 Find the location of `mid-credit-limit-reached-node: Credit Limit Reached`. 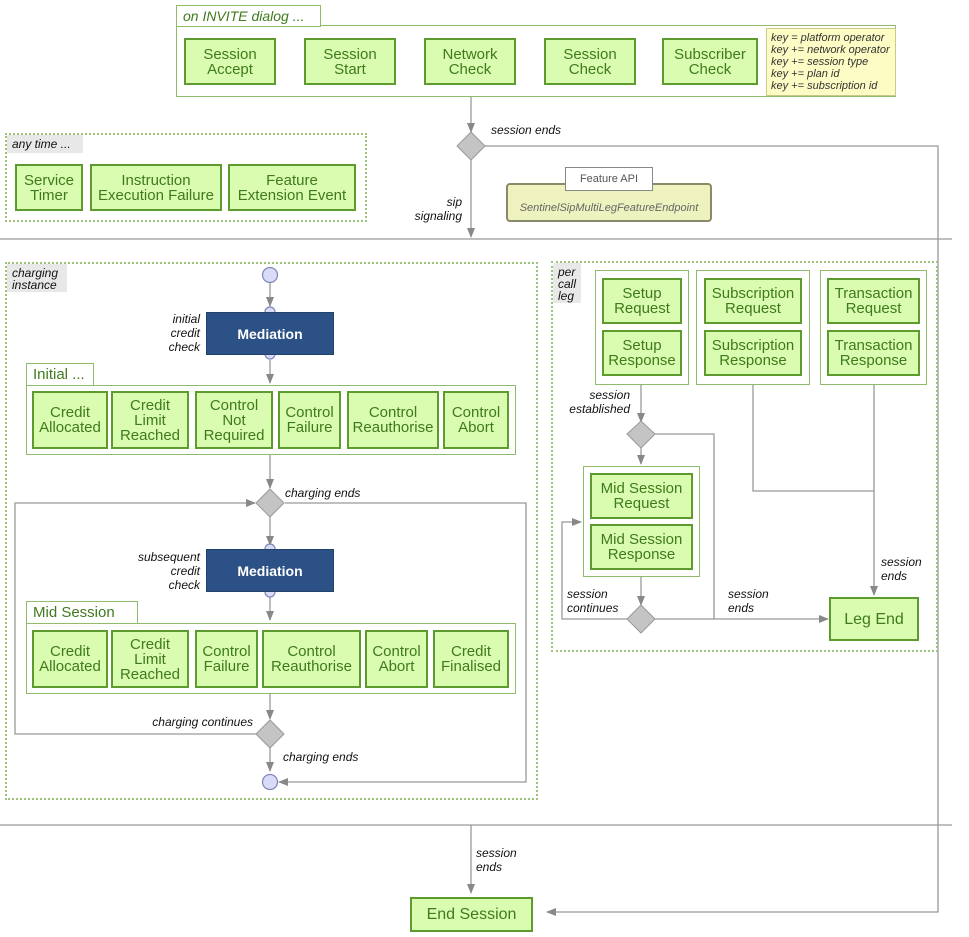

mid-credit-limit-reached-node: Credit Limit Reached is located at coordinates (150, 659).